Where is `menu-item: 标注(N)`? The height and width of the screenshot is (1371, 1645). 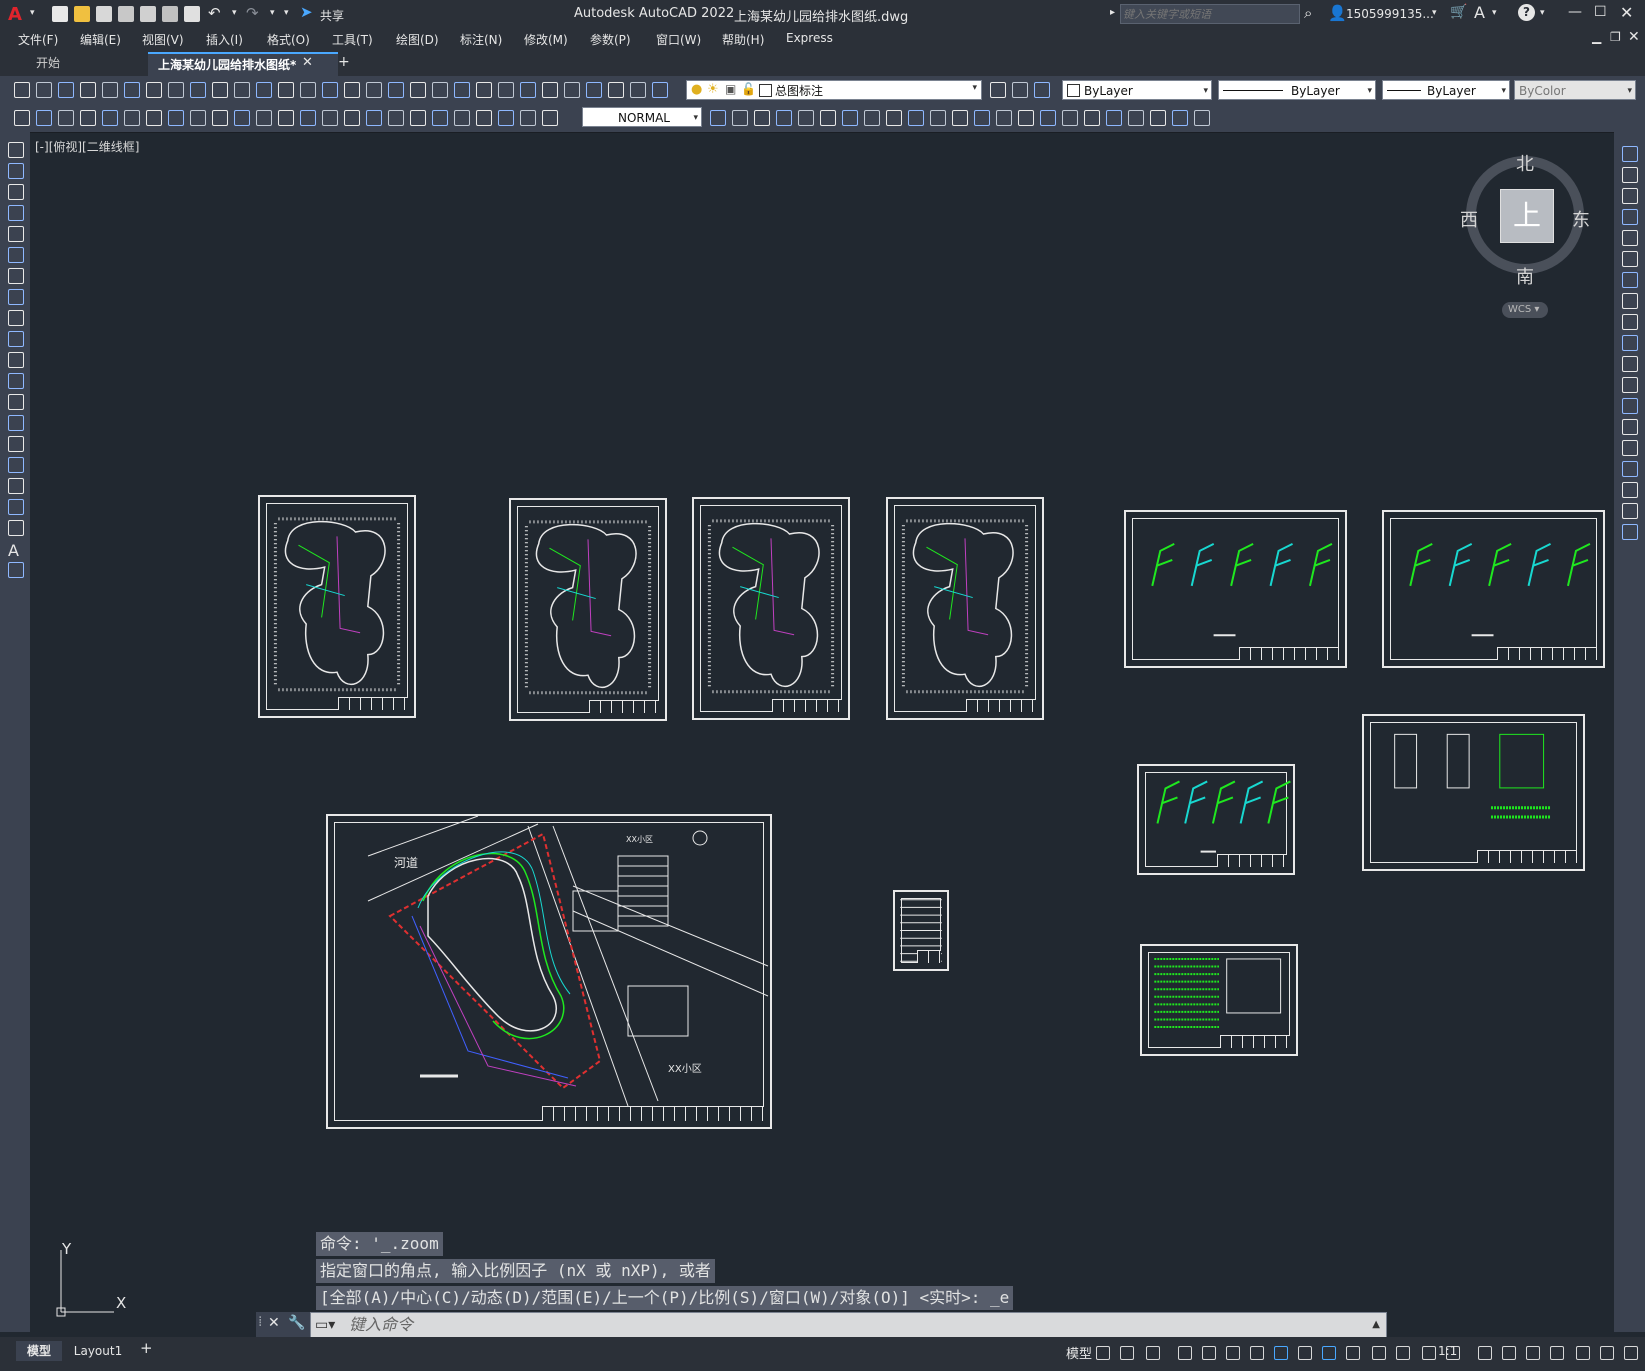
menu-item: 标注(N) is located at coordinates (481, 39).